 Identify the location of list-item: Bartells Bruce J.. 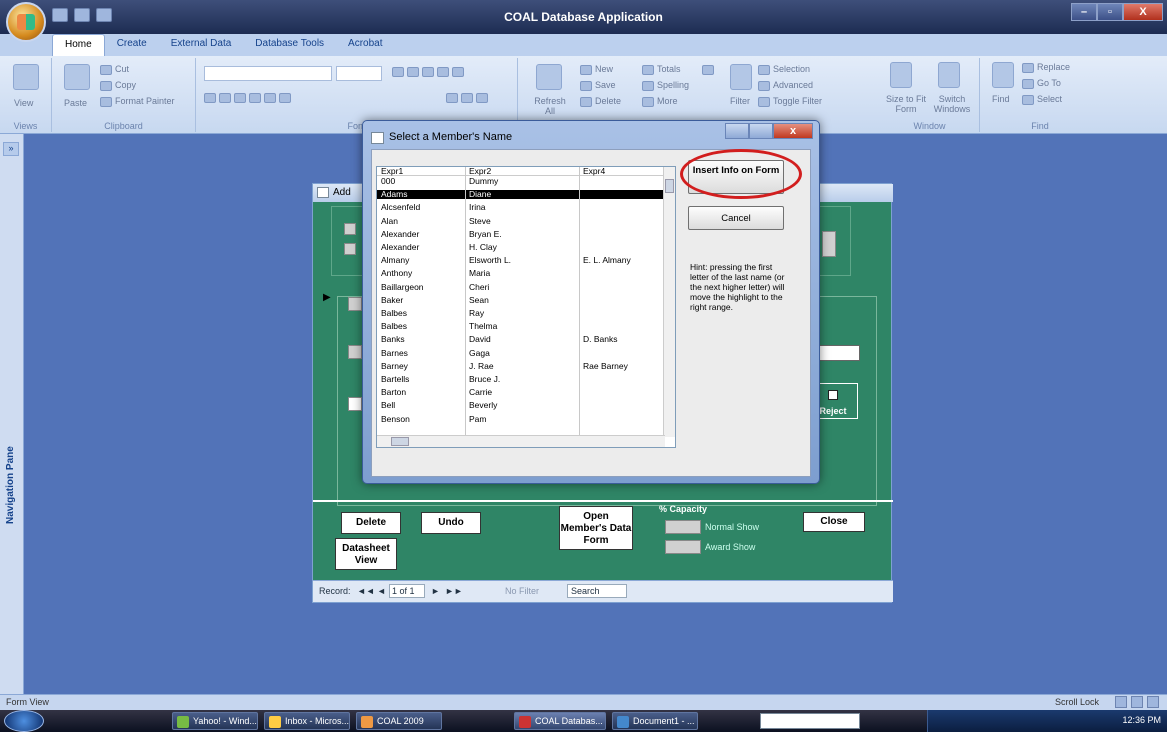
(521, 379).